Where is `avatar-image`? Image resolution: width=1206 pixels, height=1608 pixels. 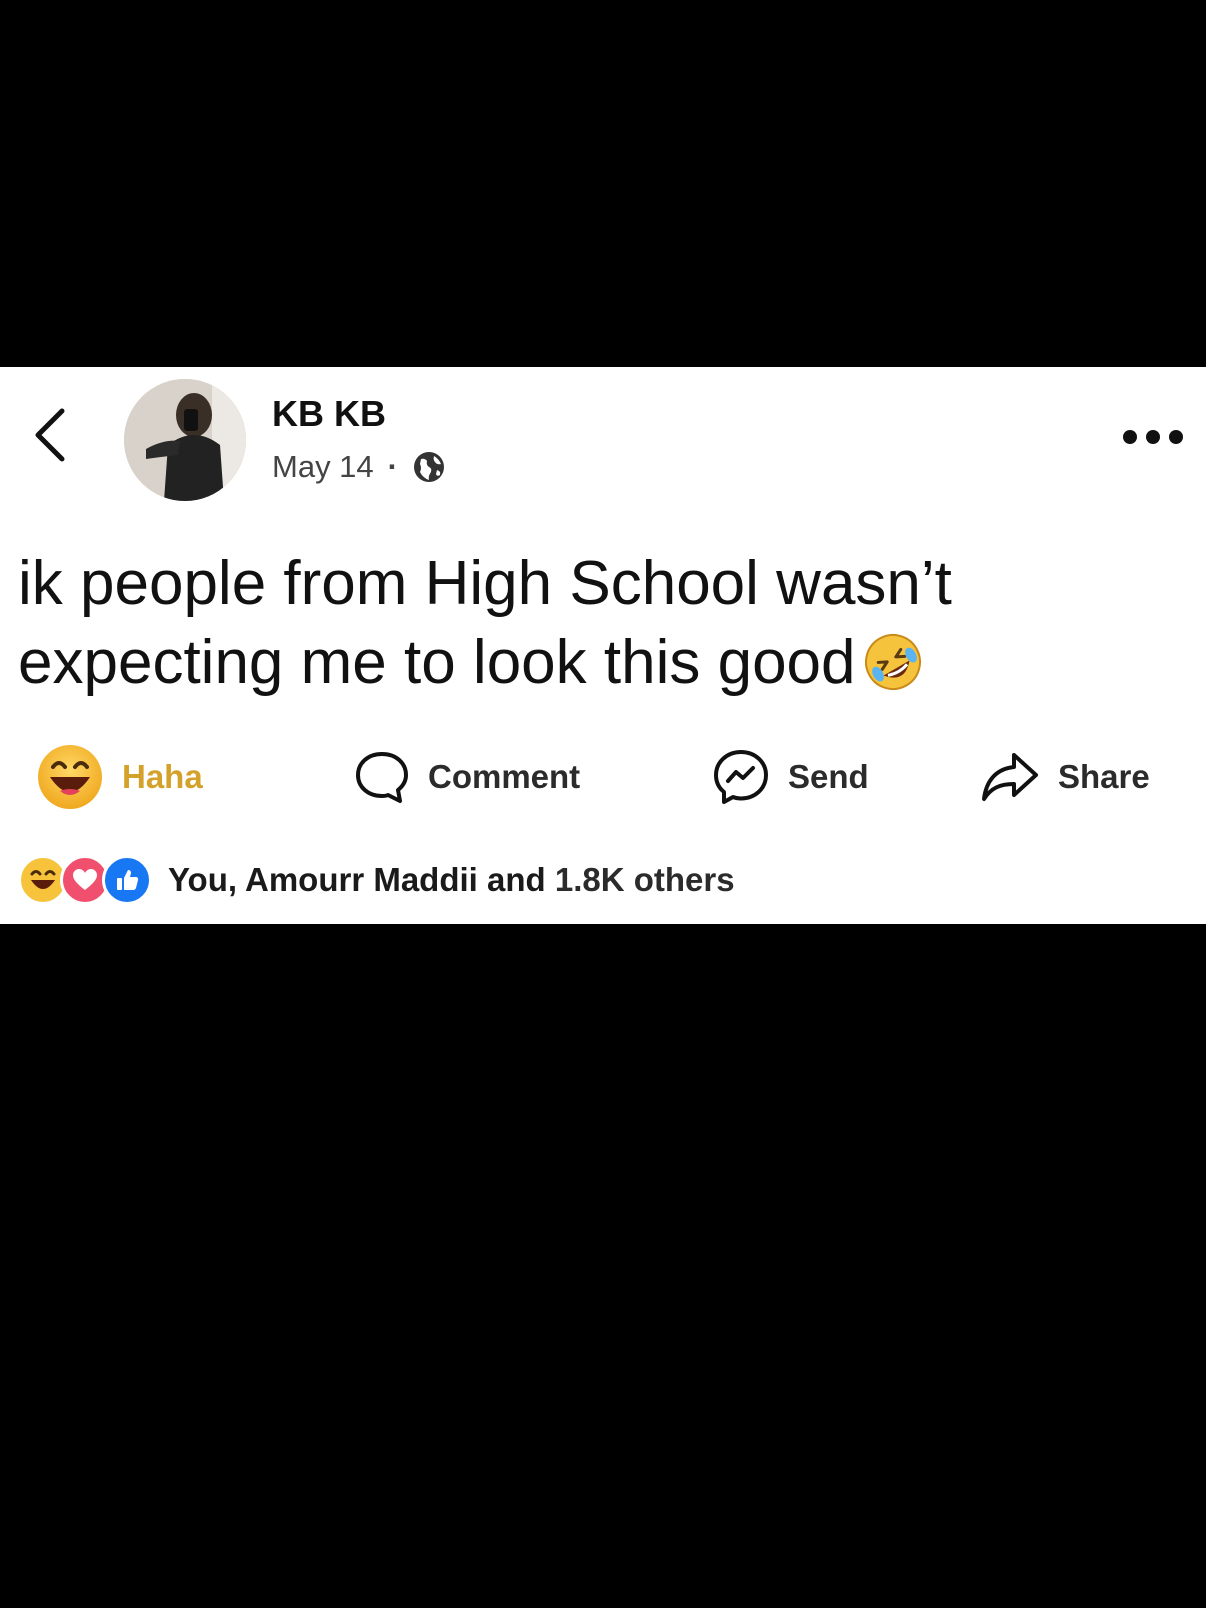
avatar-image is located at coordinates (185, 440).